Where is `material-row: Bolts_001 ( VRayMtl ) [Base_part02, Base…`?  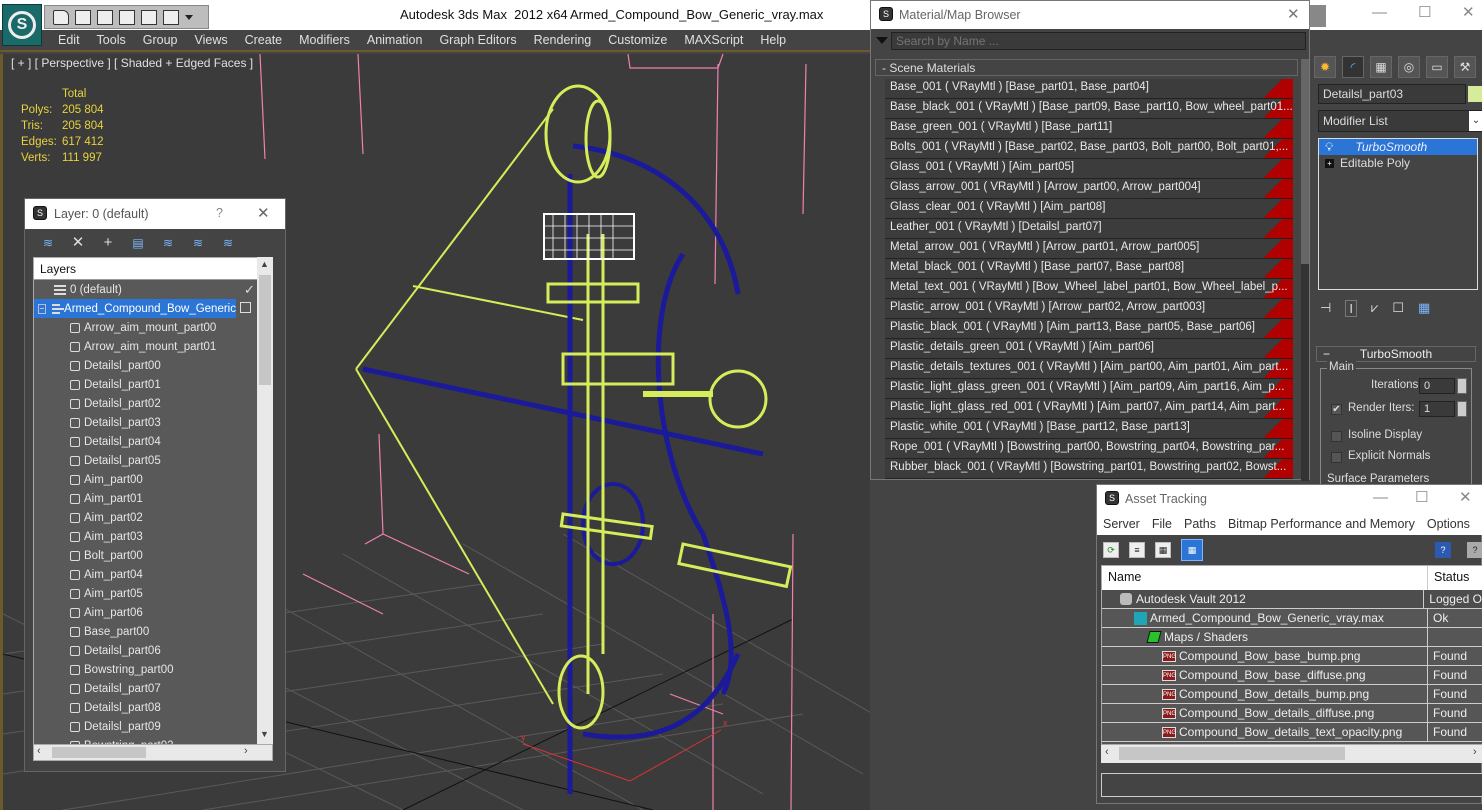 material-row: Bolts_001 ( VRayMtl ) [Base_part02, Base… is located at coordinates (1089, 149).